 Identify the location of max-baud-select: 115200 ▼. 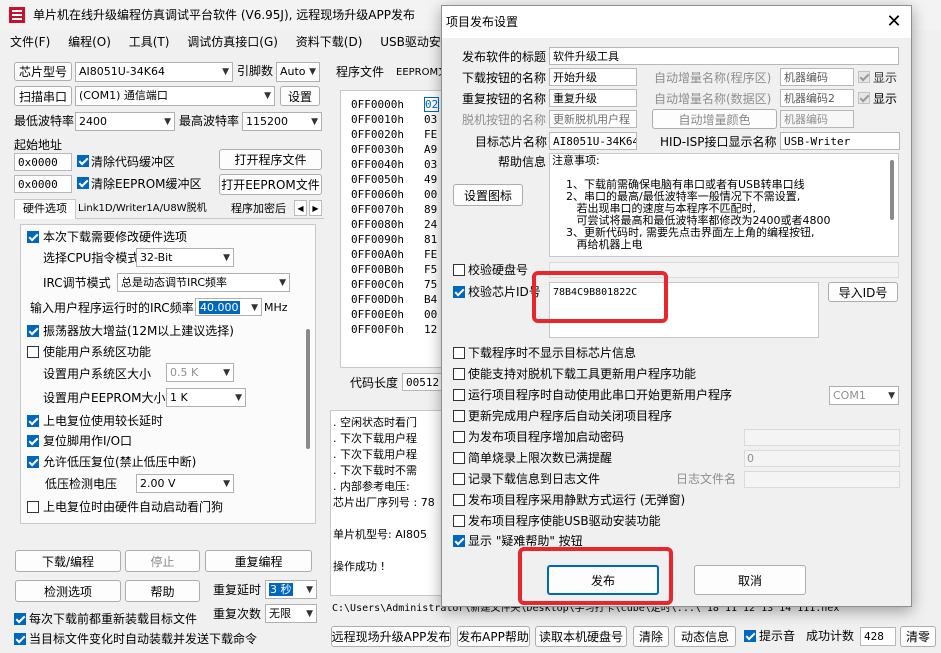
(282, 121).